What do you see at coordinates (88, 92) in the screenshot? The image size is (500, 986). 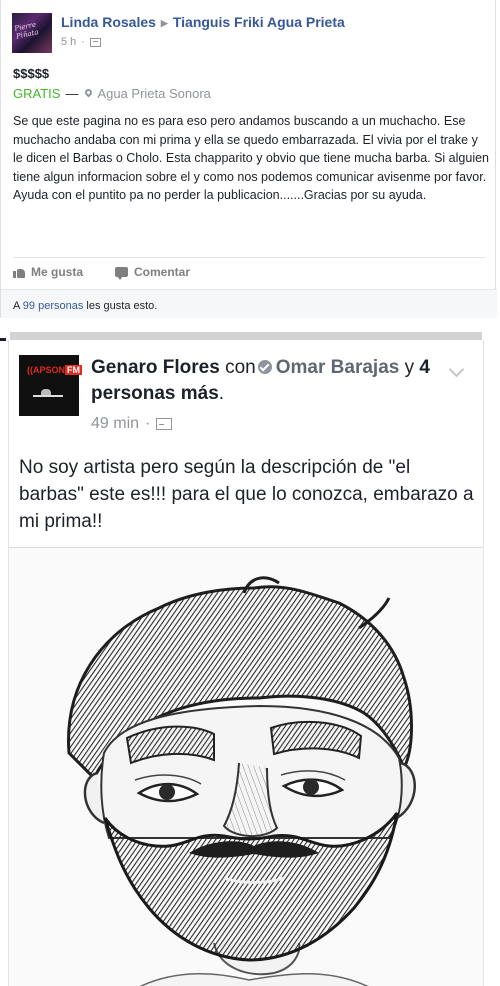 I see `location-pin-icon` at bounding box center [88, 92].